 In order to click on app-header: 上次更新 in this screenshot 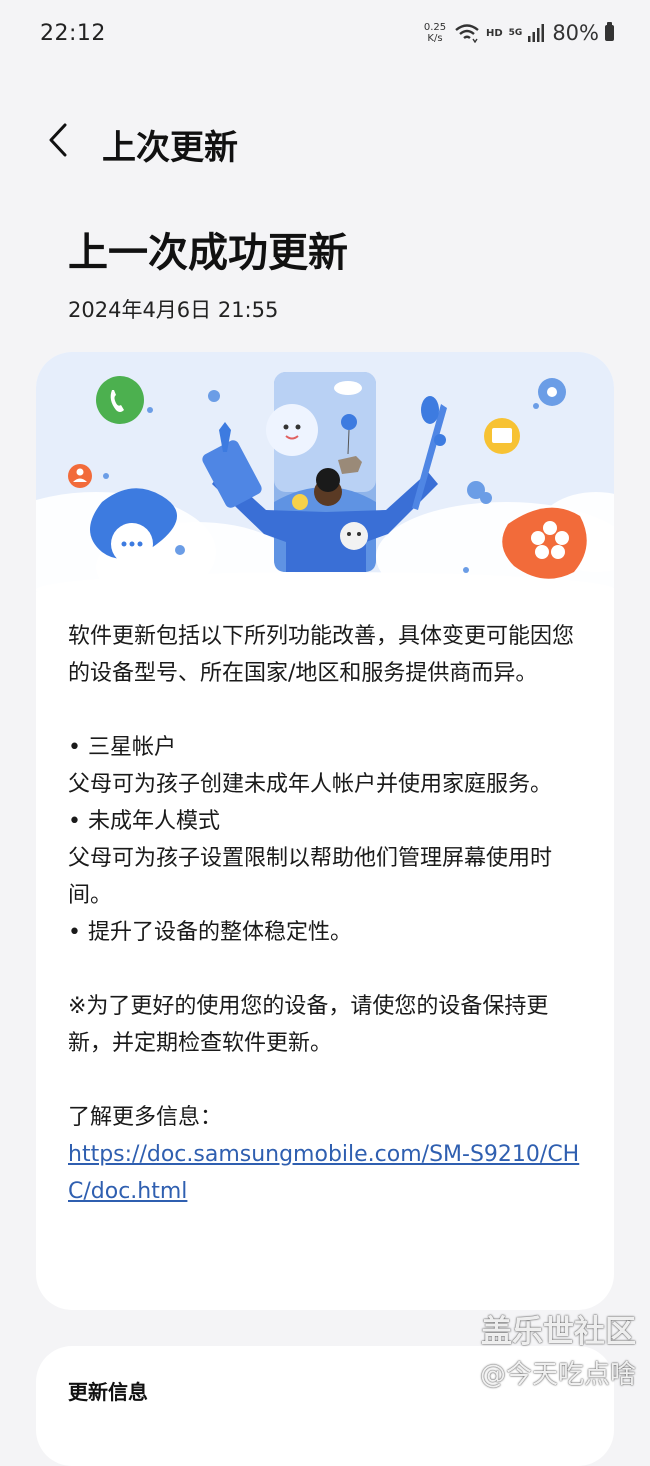, I will do `click(325, 140)`.